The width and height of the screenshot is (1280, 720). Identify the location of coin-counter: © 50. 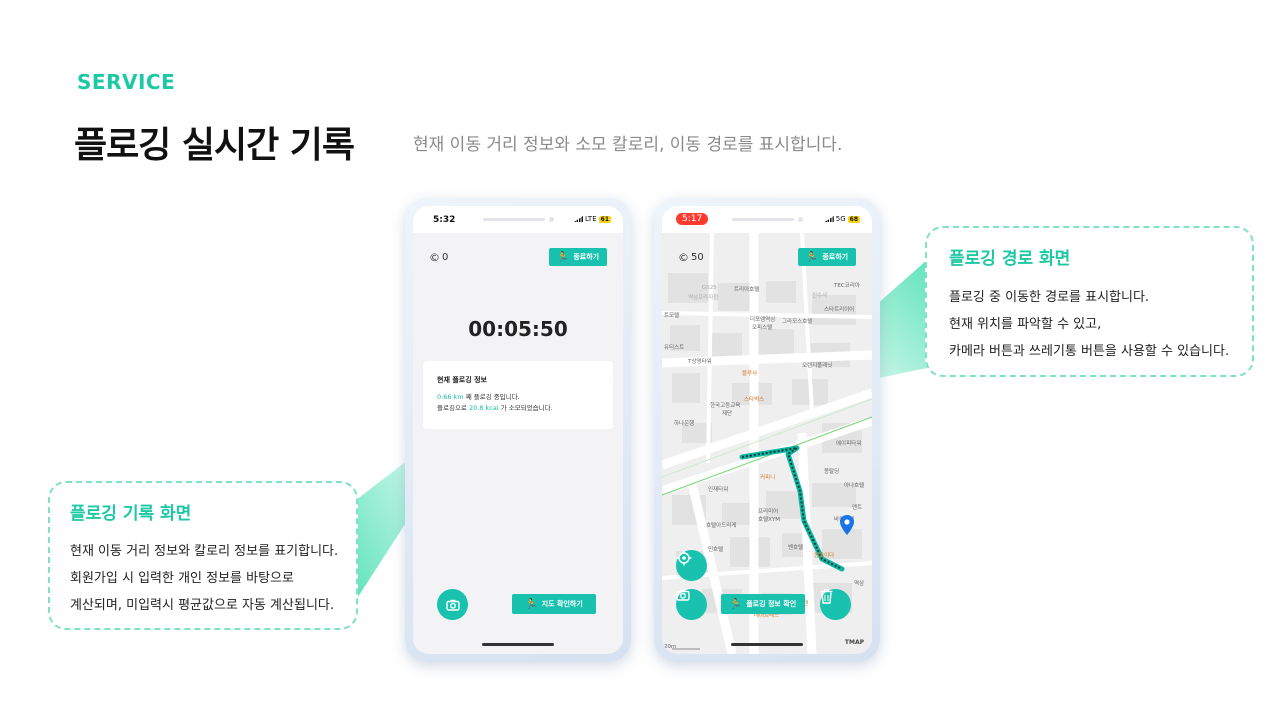
(691, 257).